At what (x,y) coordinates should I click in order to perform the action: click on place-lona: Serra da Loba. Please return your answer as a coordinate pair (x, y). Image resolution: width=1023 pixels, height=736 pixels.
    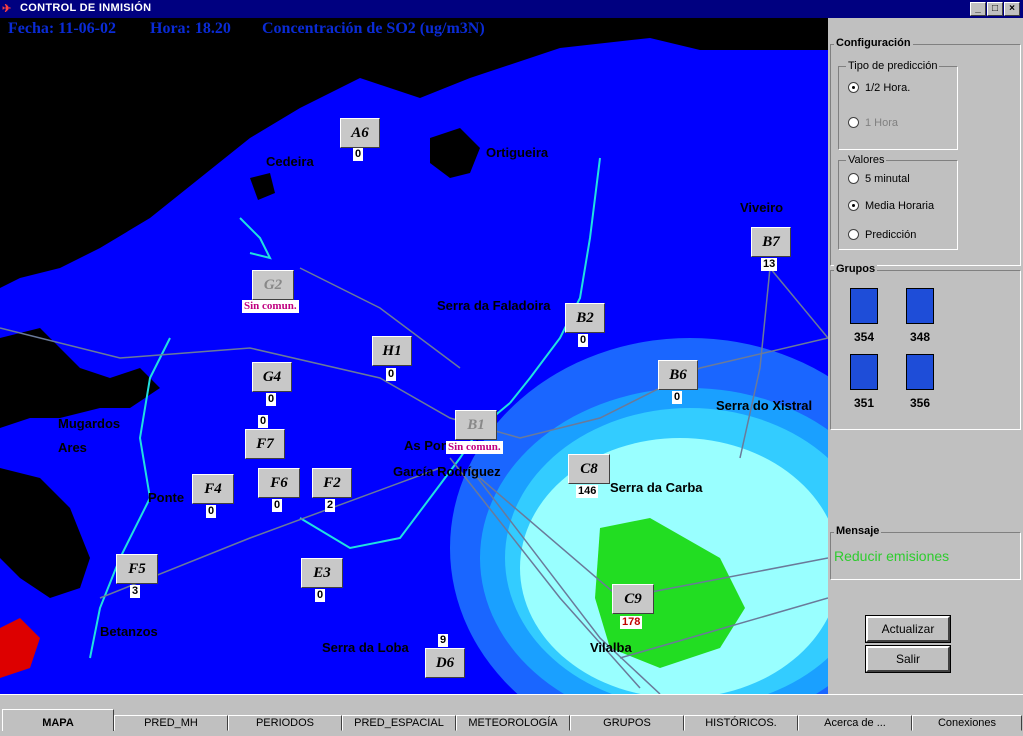
    Looking at the image, I should click on (365, 647).